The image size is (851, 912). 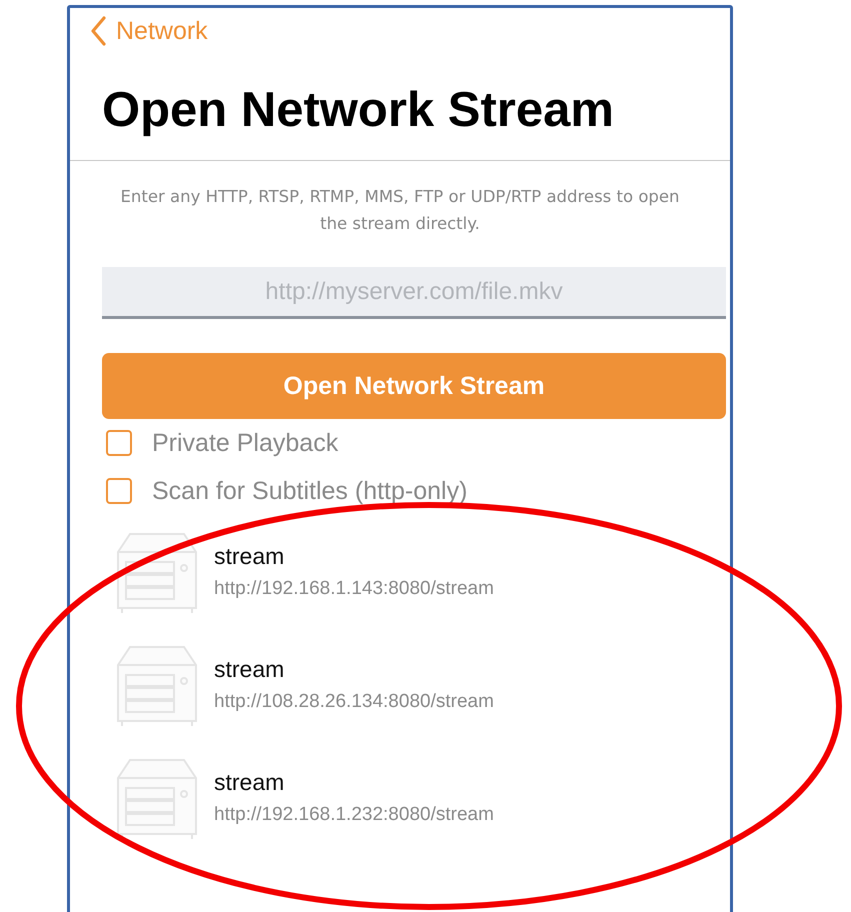 I want to click on stream-url: http://192.168.1.143:8080/stream, so click(x=354, y=589).